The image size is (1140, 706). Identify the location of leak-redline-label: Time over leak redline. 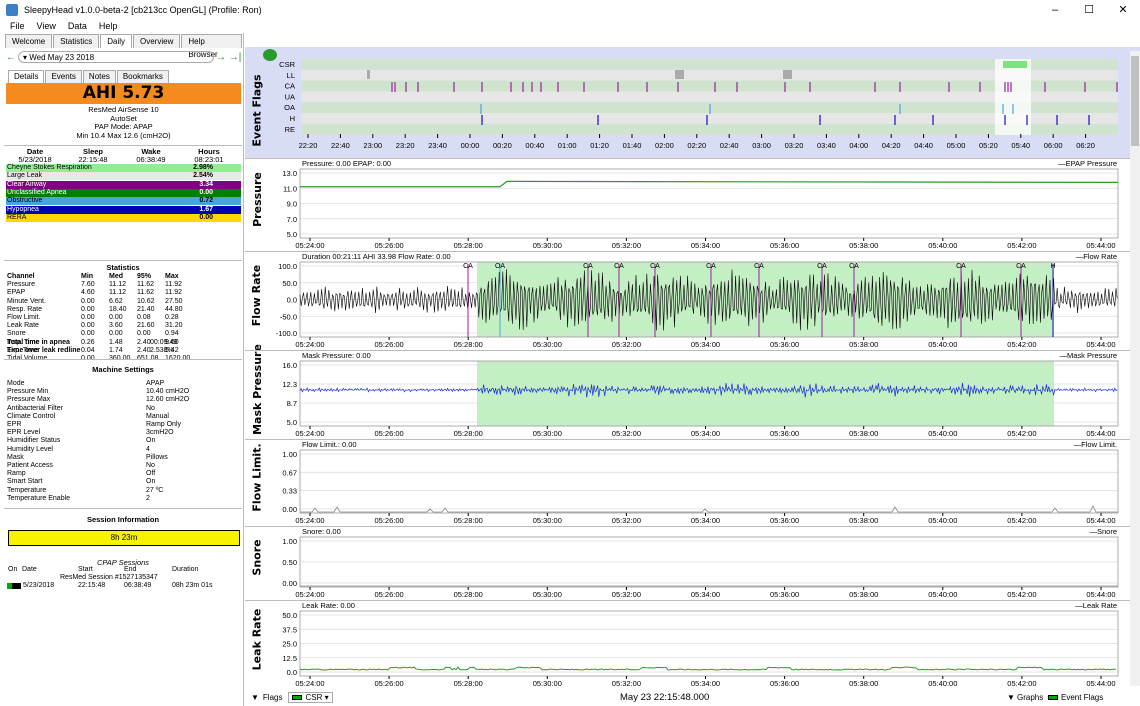
(44, 350).